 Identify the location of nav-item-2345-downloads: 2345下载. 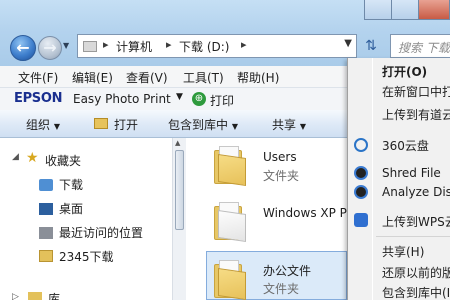
(86, 256).